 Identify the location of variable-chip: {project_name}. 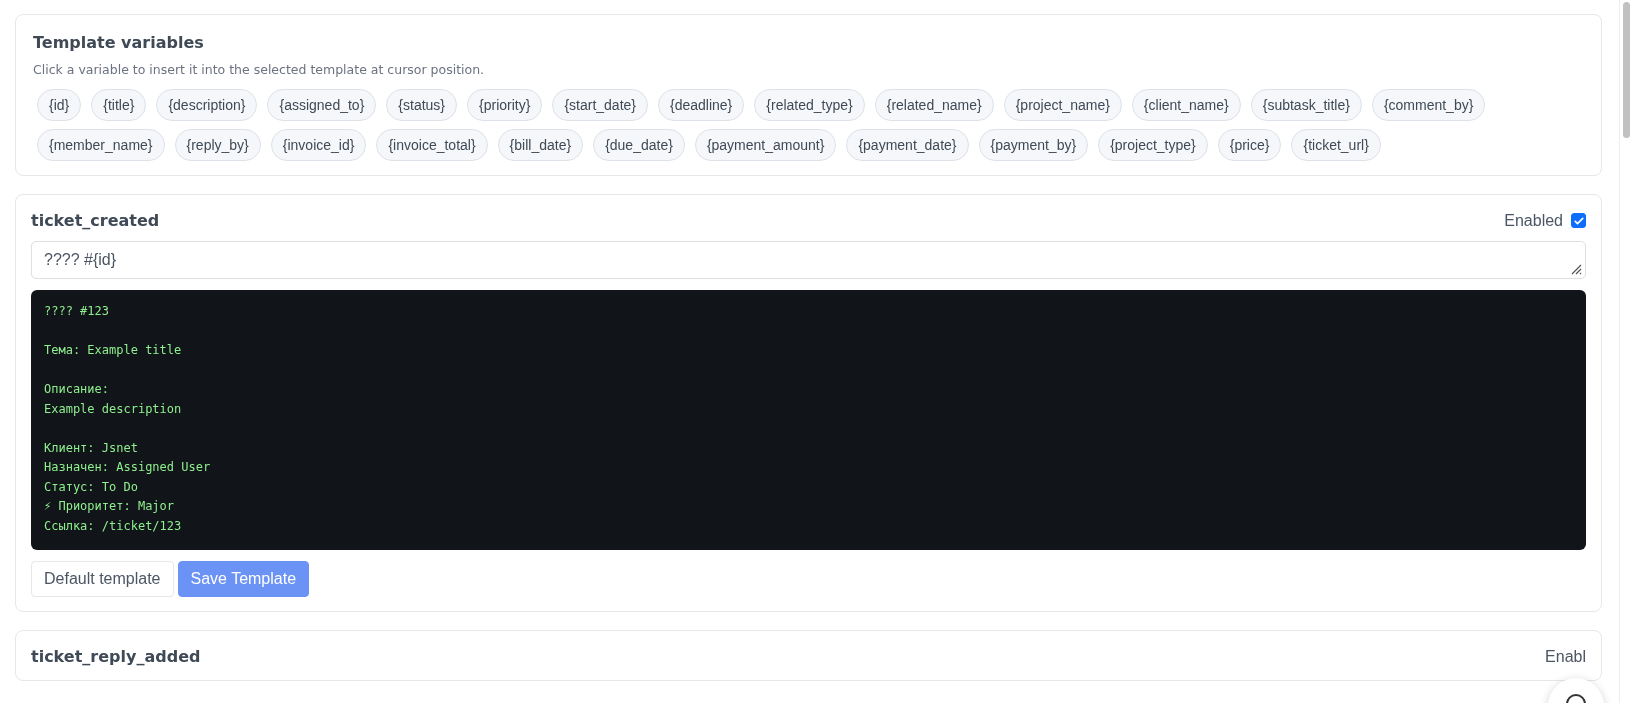
(1062, 105).